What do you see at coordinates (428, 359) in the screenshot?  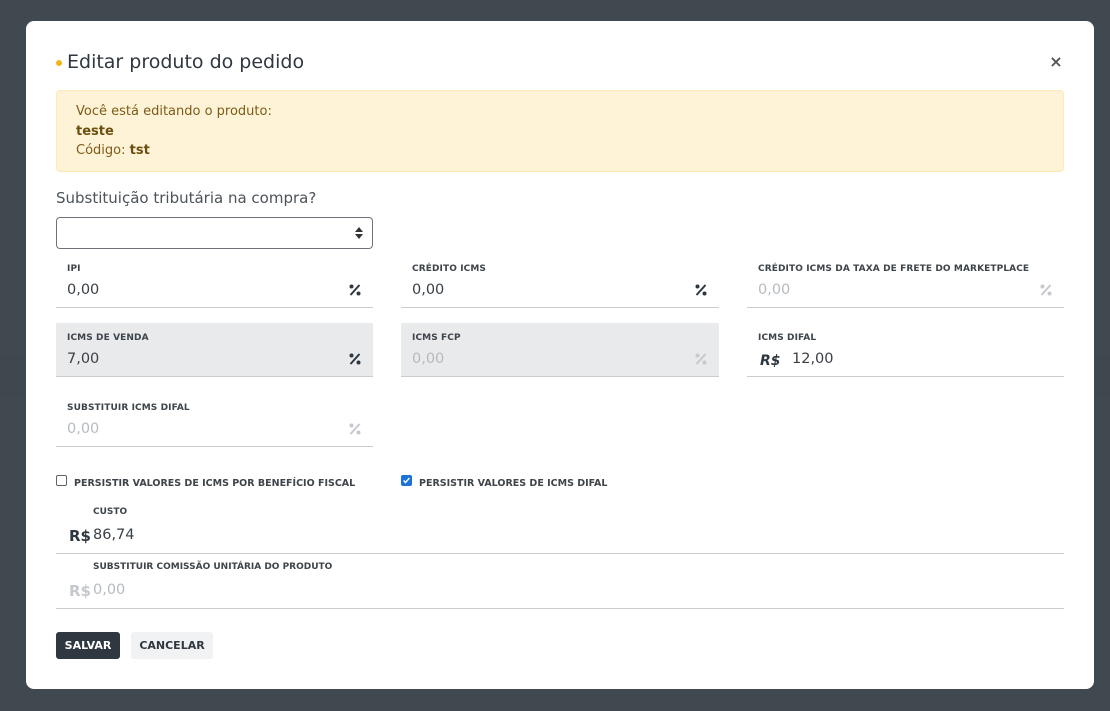 I see `icms-fcp-value: 0,00` at bounding box center [428, 359].